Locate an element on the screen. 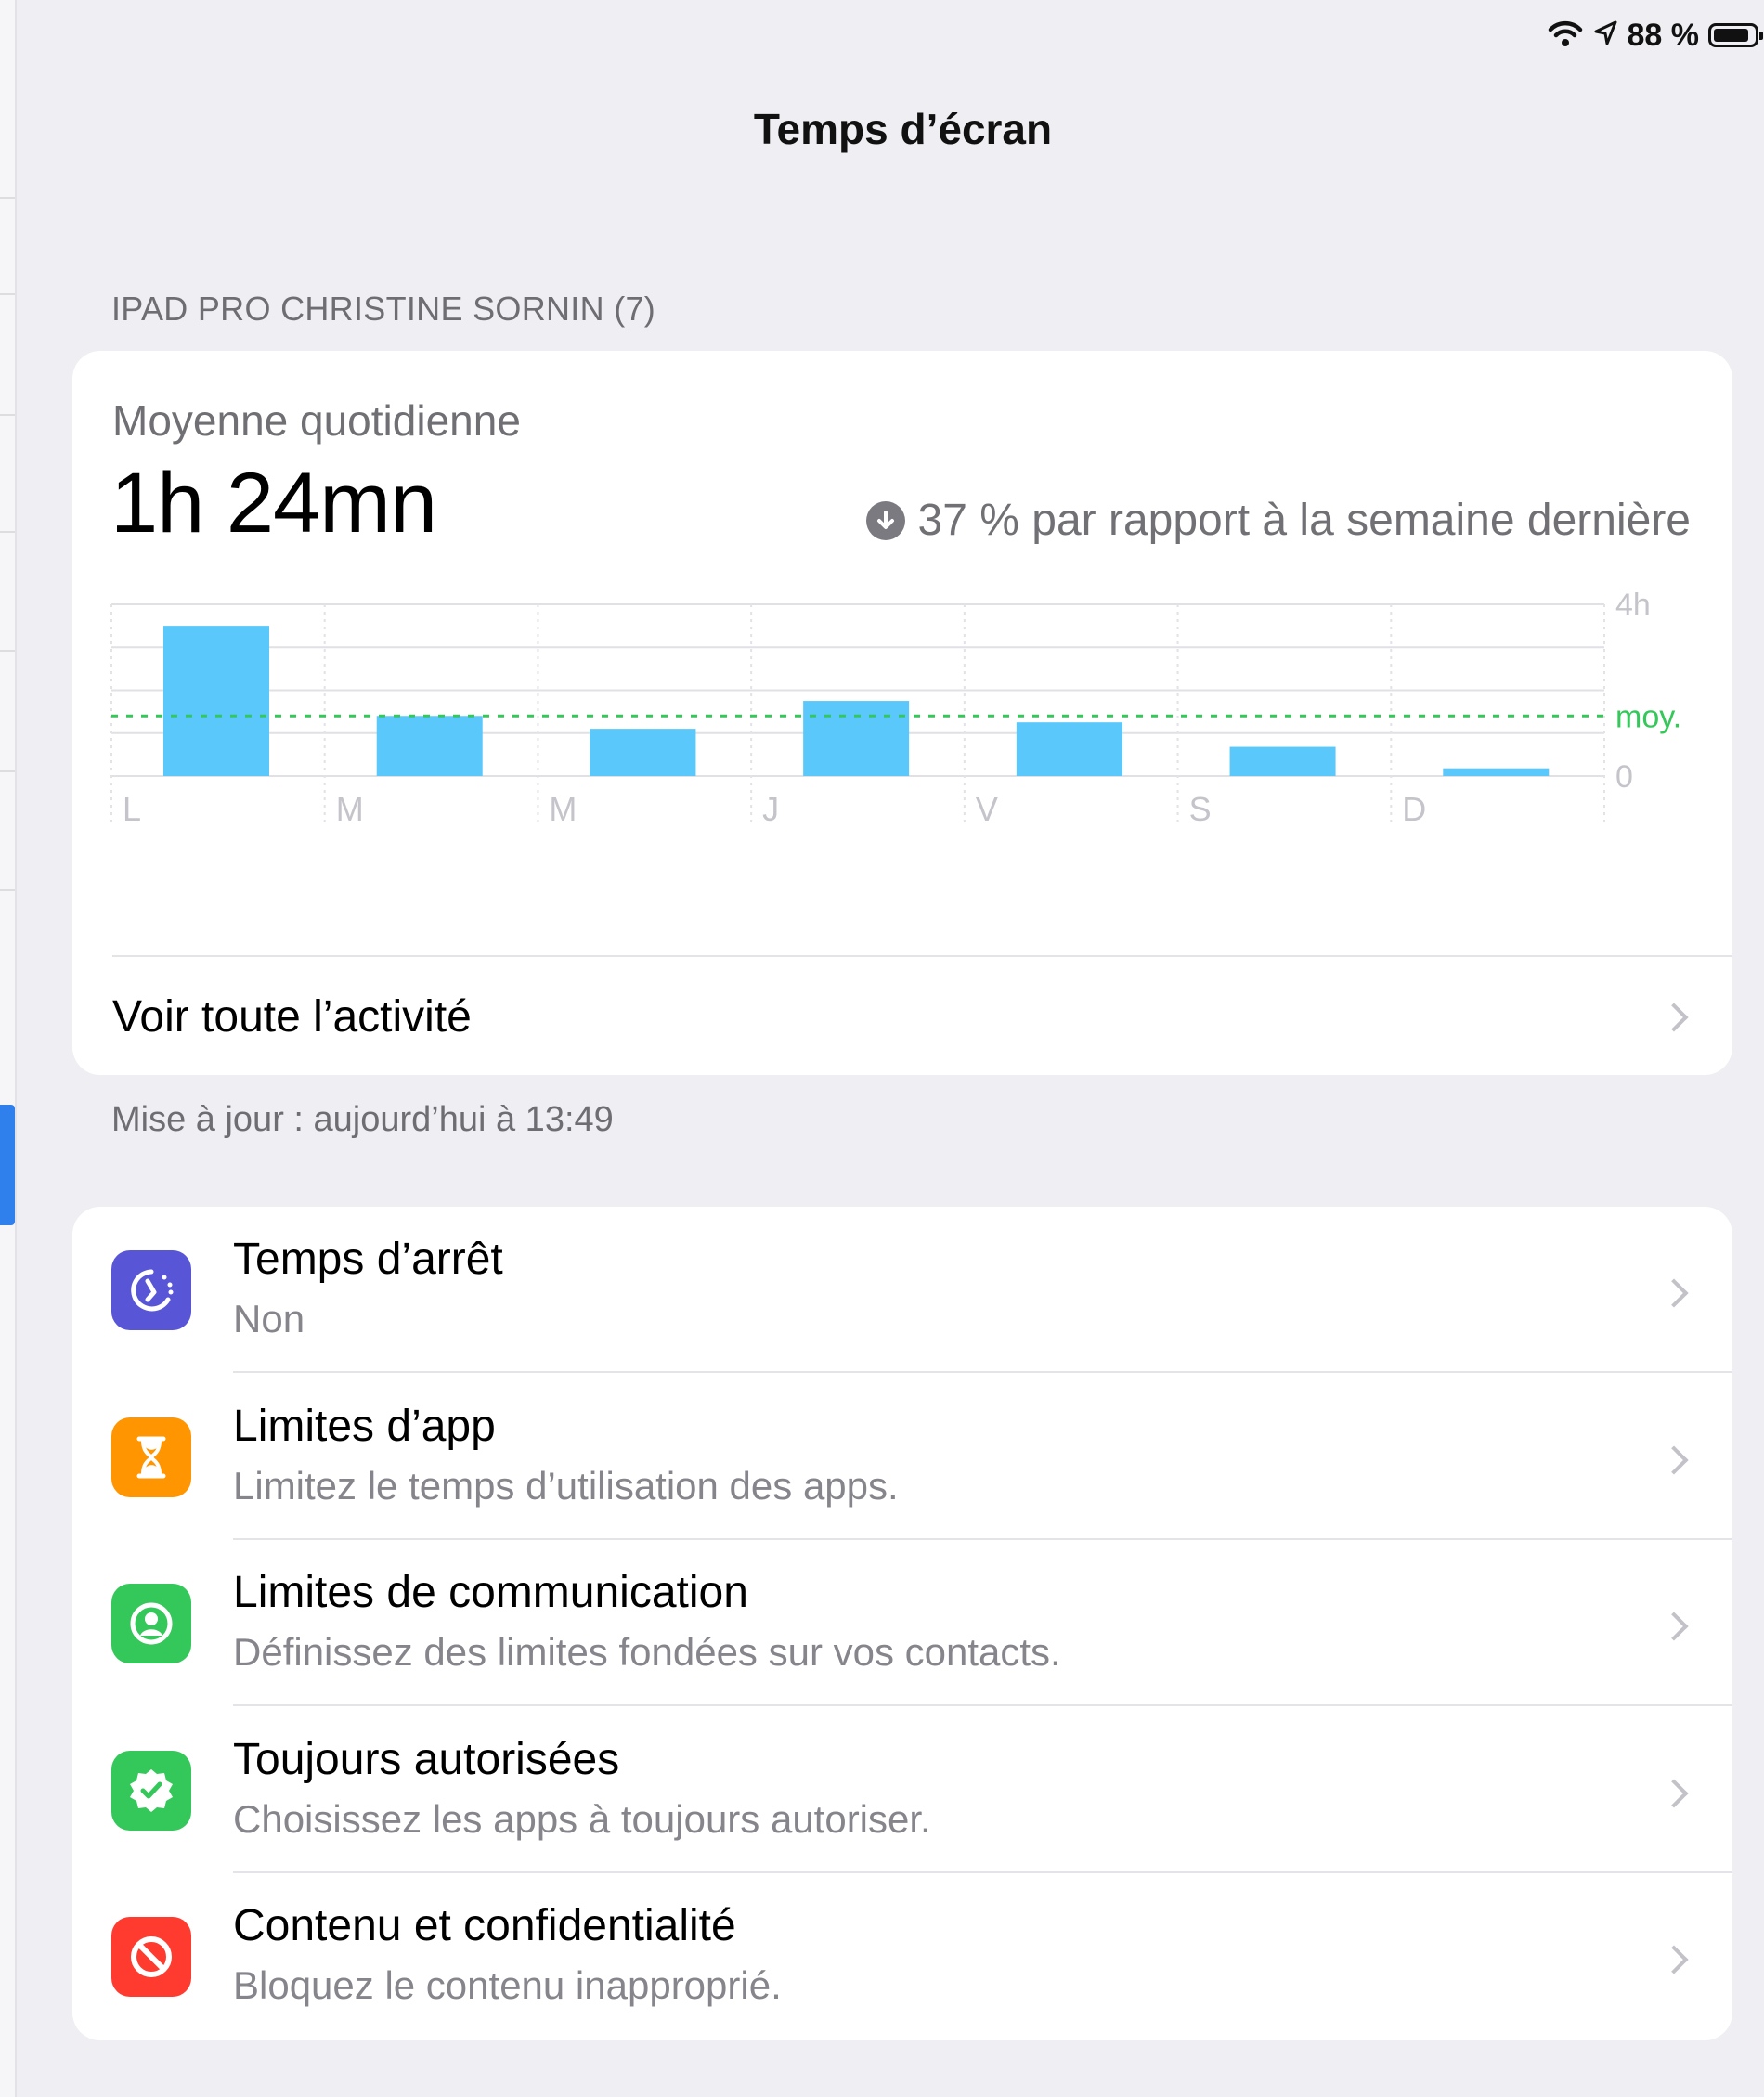  weekly-change: 37 % par rapport à la semaine dernière is located at coordinates (1278, 520).